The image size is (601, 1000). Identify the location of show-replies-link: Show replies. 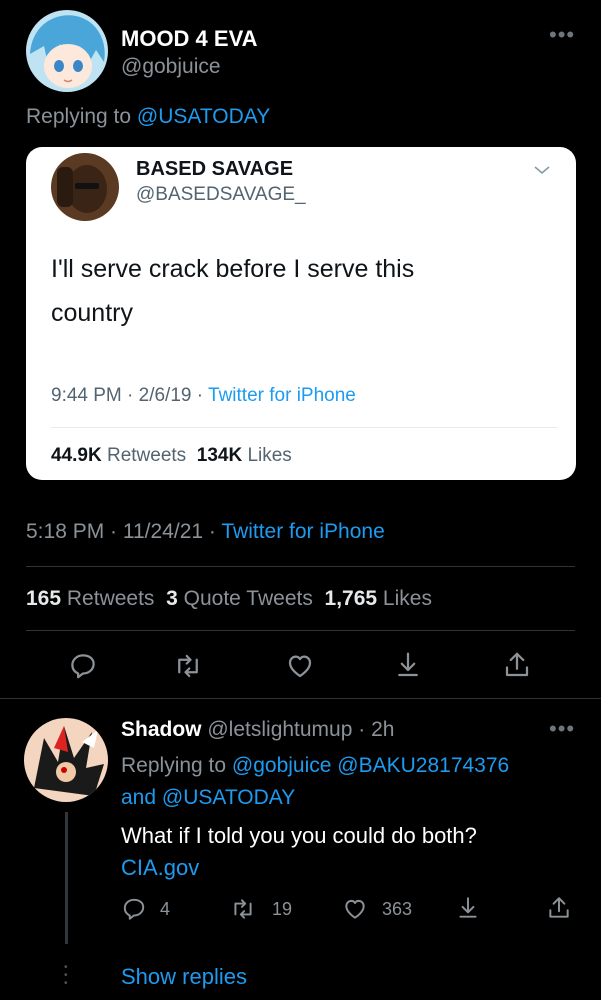
(184, 977).